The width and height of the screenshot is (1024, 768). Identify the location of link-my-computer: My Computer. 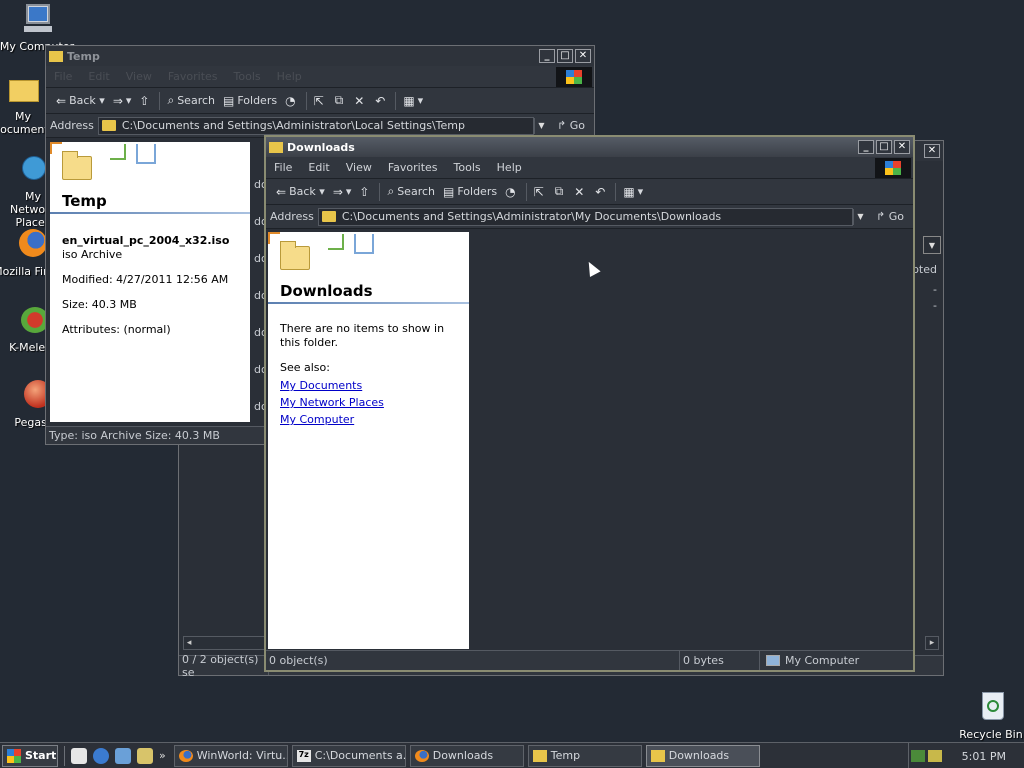
(368, 419).